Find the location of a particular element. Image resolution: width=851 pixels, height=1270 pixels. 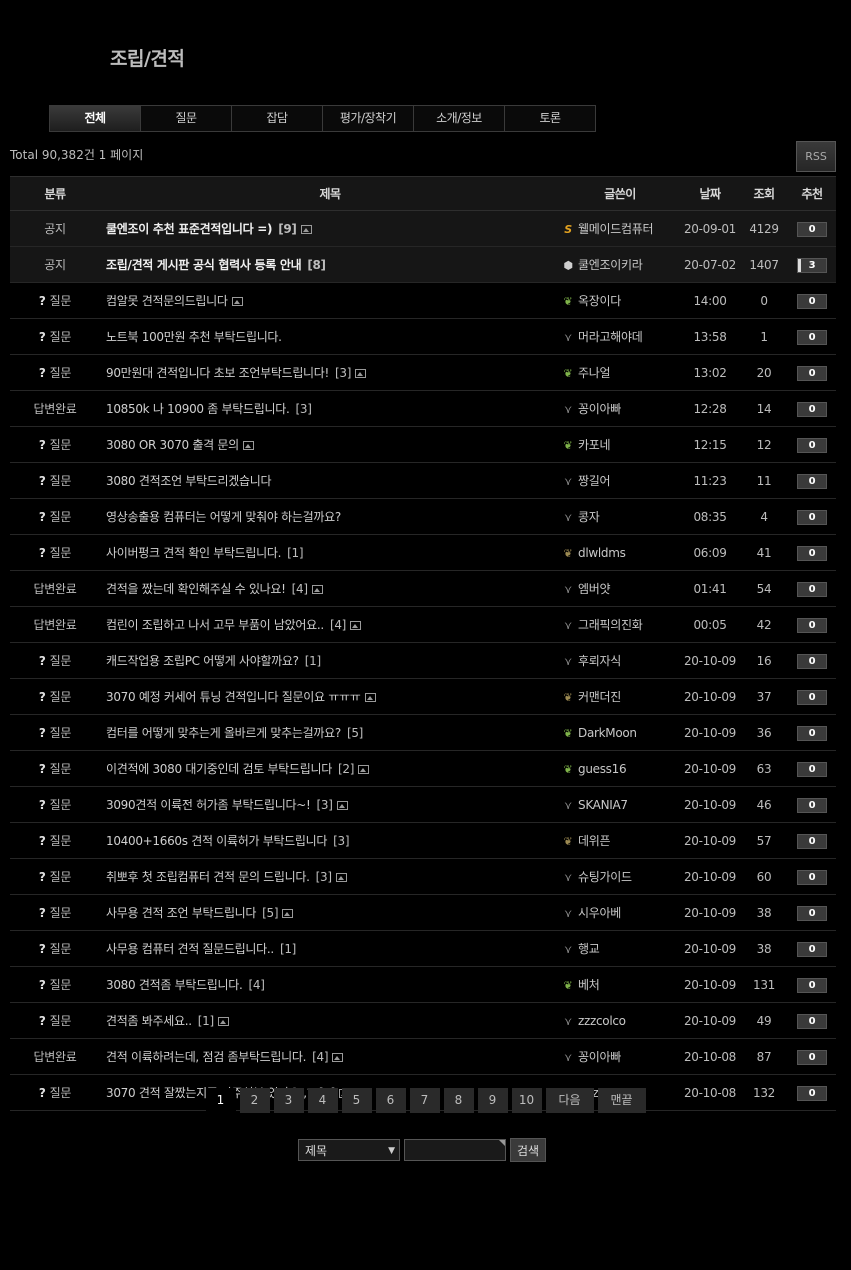

author-cell: ❦ 카포네 is located at coordinates (620, 444).